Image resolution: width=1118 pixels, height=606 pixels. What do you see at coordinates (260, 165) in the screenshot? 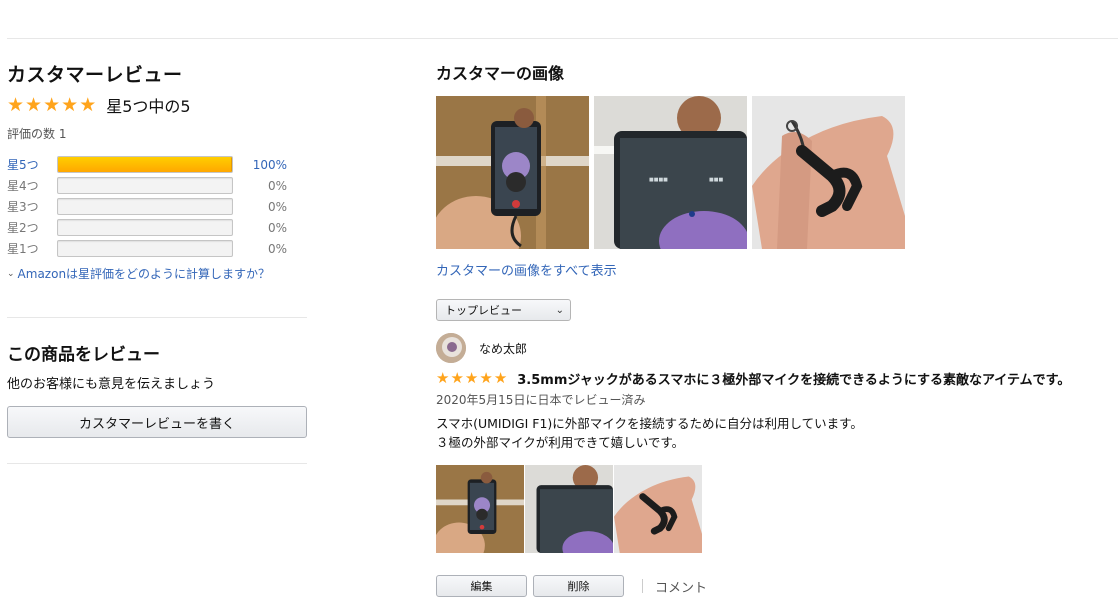
I see `histogram-percent: 100%` at bounding box center [260, 165].